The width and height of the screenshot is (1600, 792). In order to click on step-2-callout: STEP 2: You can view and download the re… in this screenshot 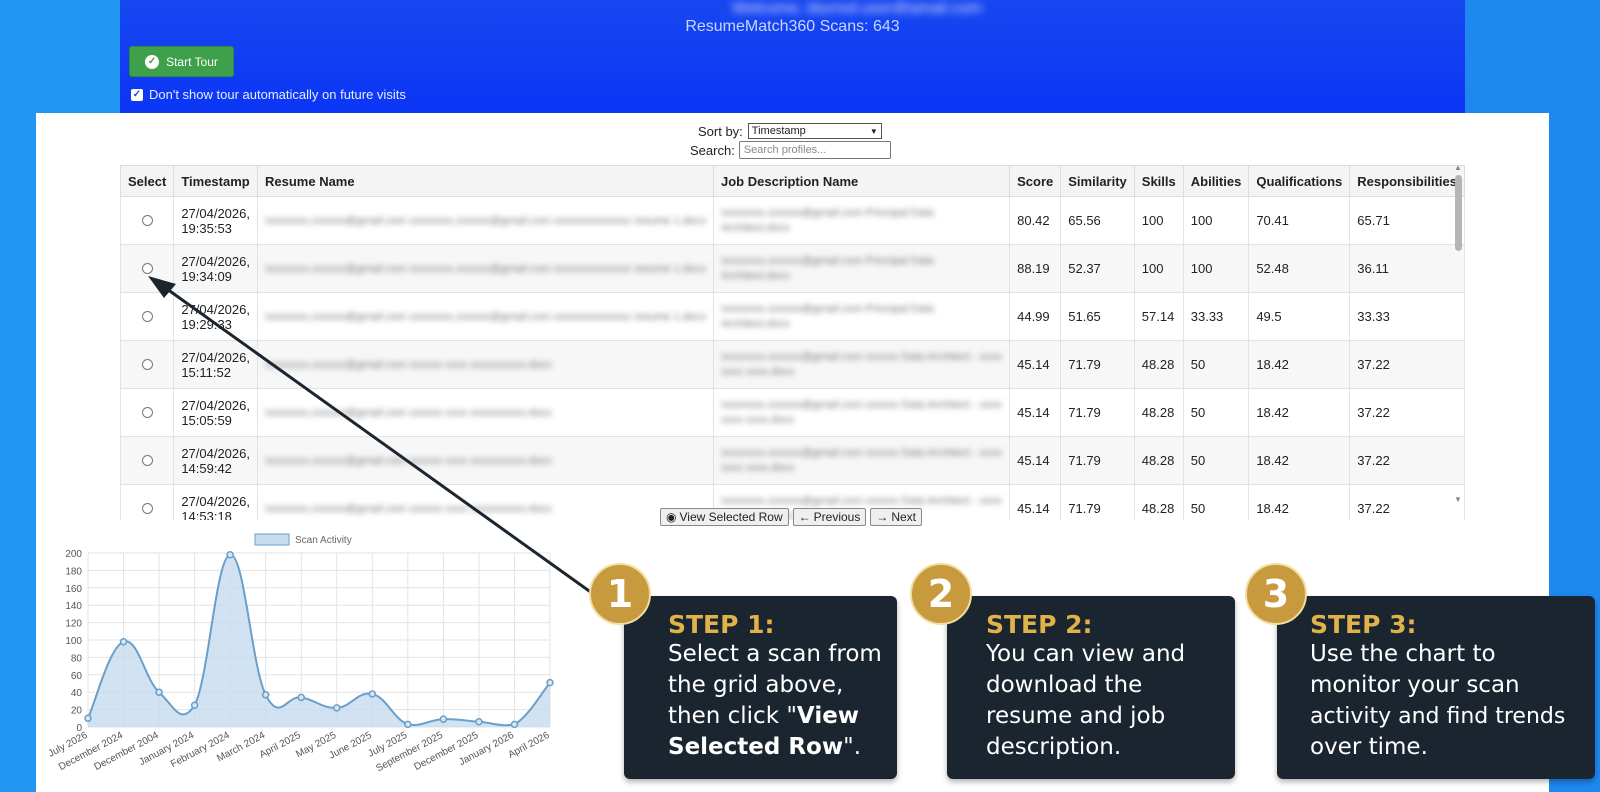, I will do `click(1091, 687)`.